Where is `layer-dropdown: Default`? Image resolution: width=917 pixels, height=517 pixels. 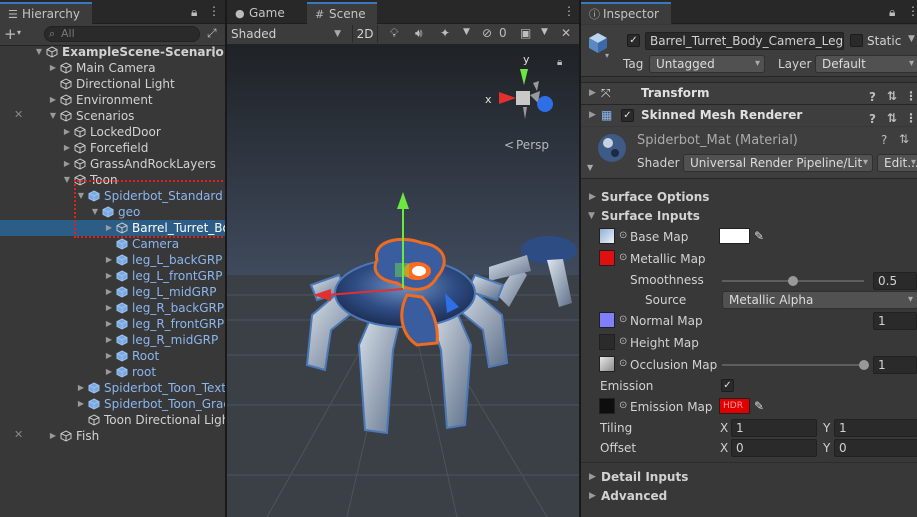
layer-dropdown: Default is located at coordinates (866, 64).